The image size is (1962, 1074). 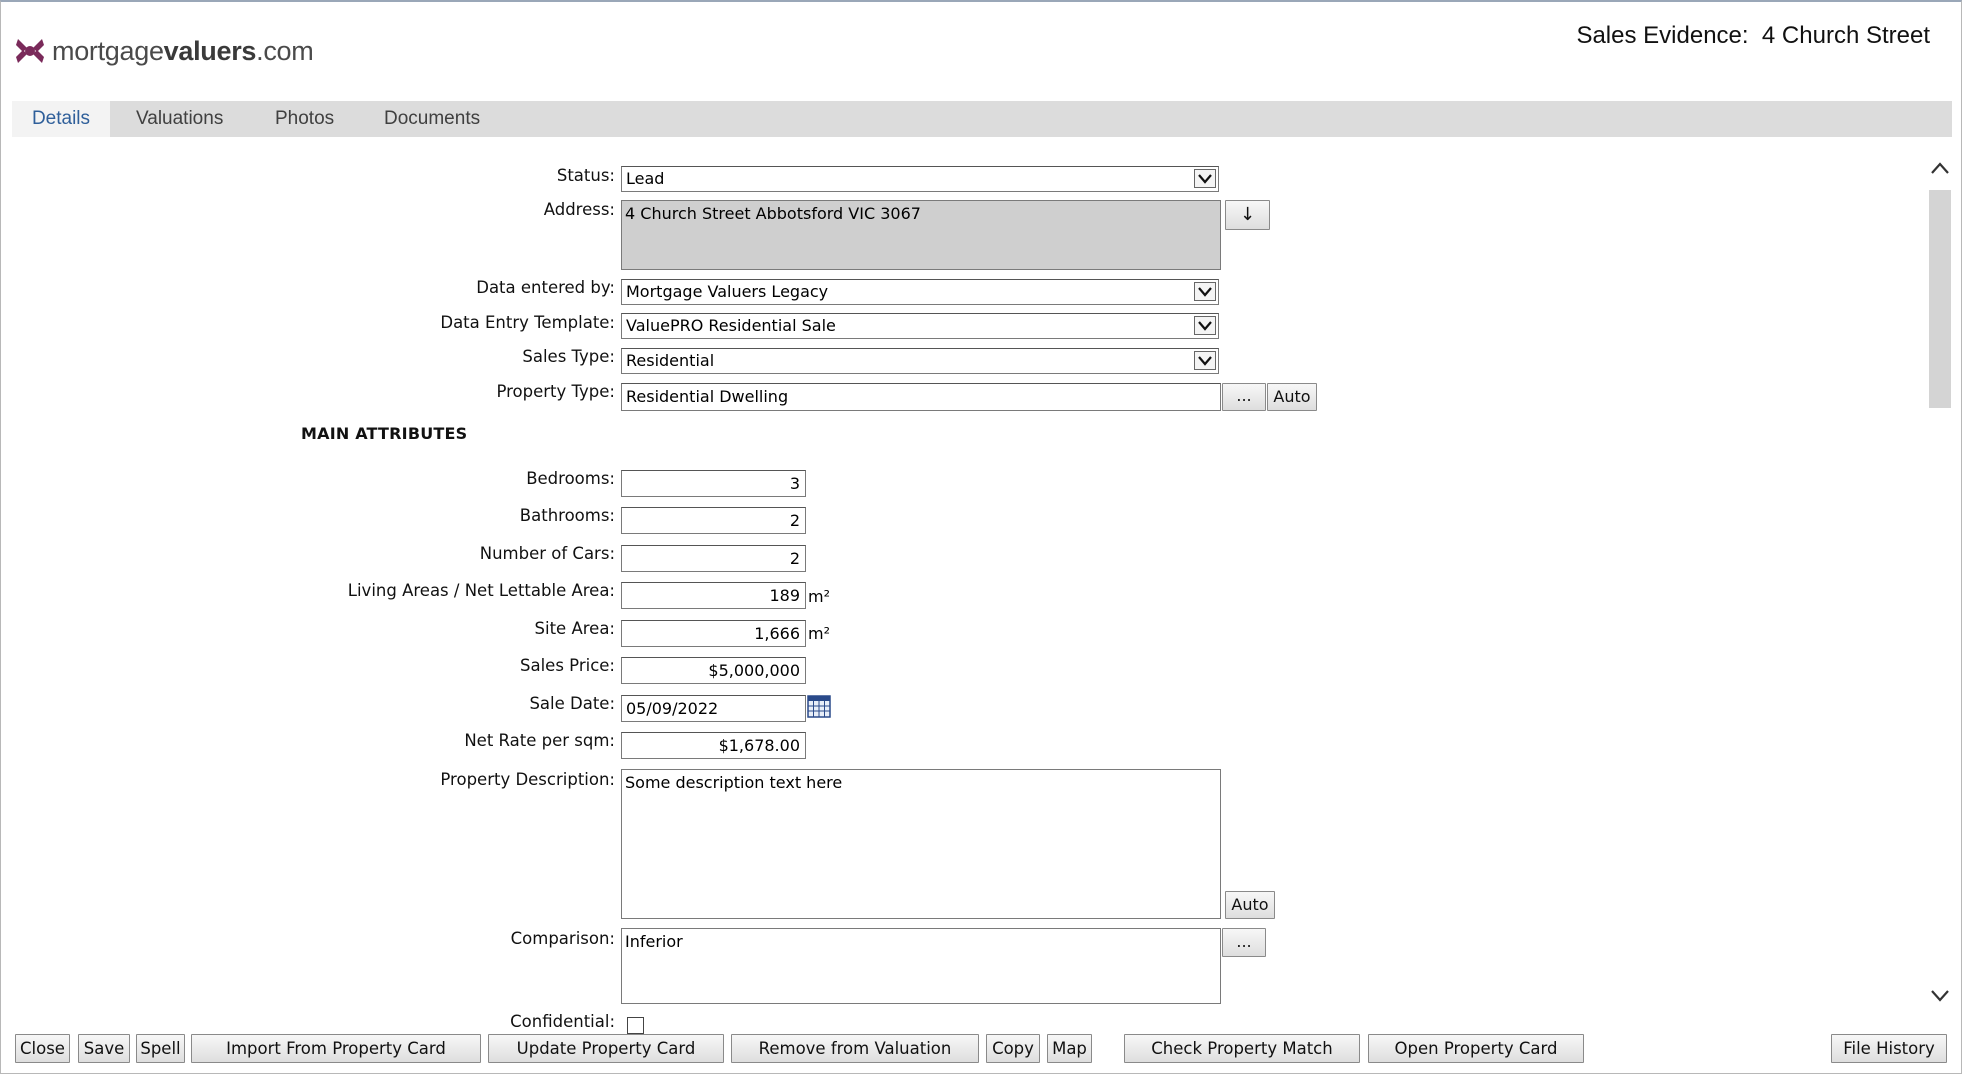 I want to click on living-area-input: 189, so click(x=713, y=595).